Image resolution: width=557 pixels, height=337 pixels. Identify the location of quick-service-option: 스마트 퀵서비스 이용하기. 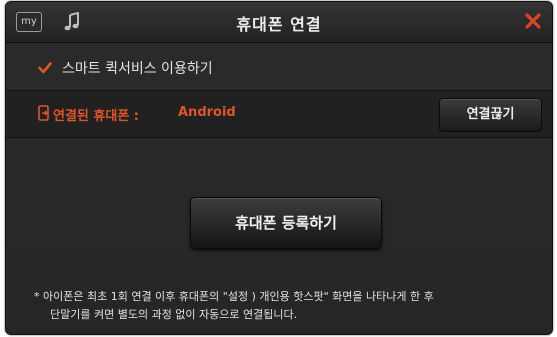
(279, 67).